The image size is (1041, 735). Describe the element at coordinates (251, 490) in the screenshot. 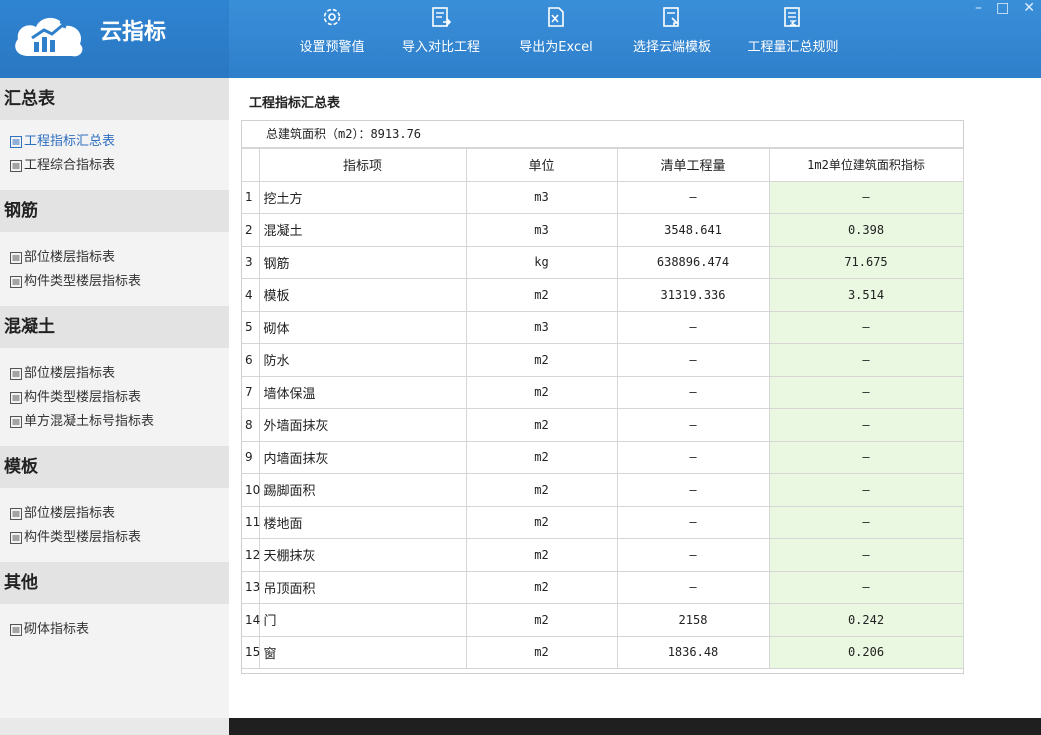

I see `row-number: 10` at that location.